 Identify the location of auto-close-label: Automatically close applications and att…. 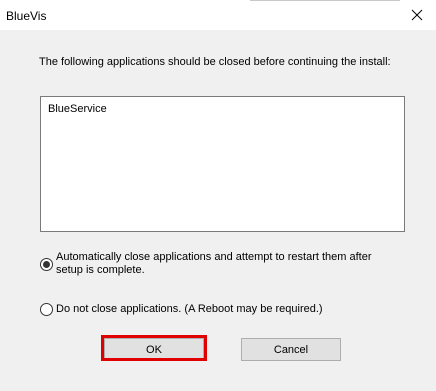
(226, 264).